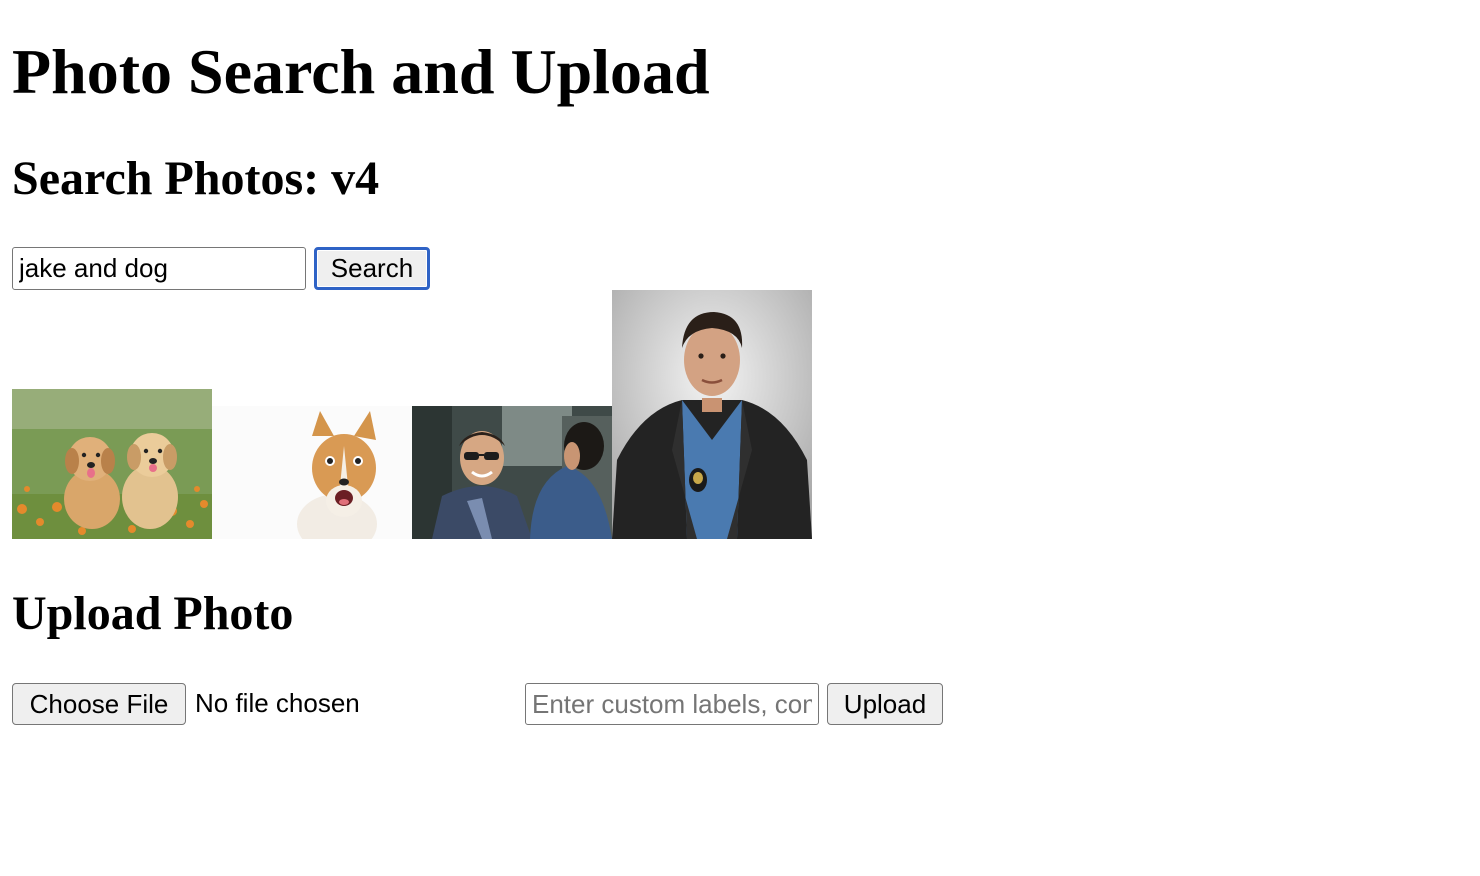 Image resolution: width=1480 pixels, height=876 pixels. Describe the element at coordinates (361, 71) in the screenshot. I see `page-title: Photo Search and Upload` at that location.